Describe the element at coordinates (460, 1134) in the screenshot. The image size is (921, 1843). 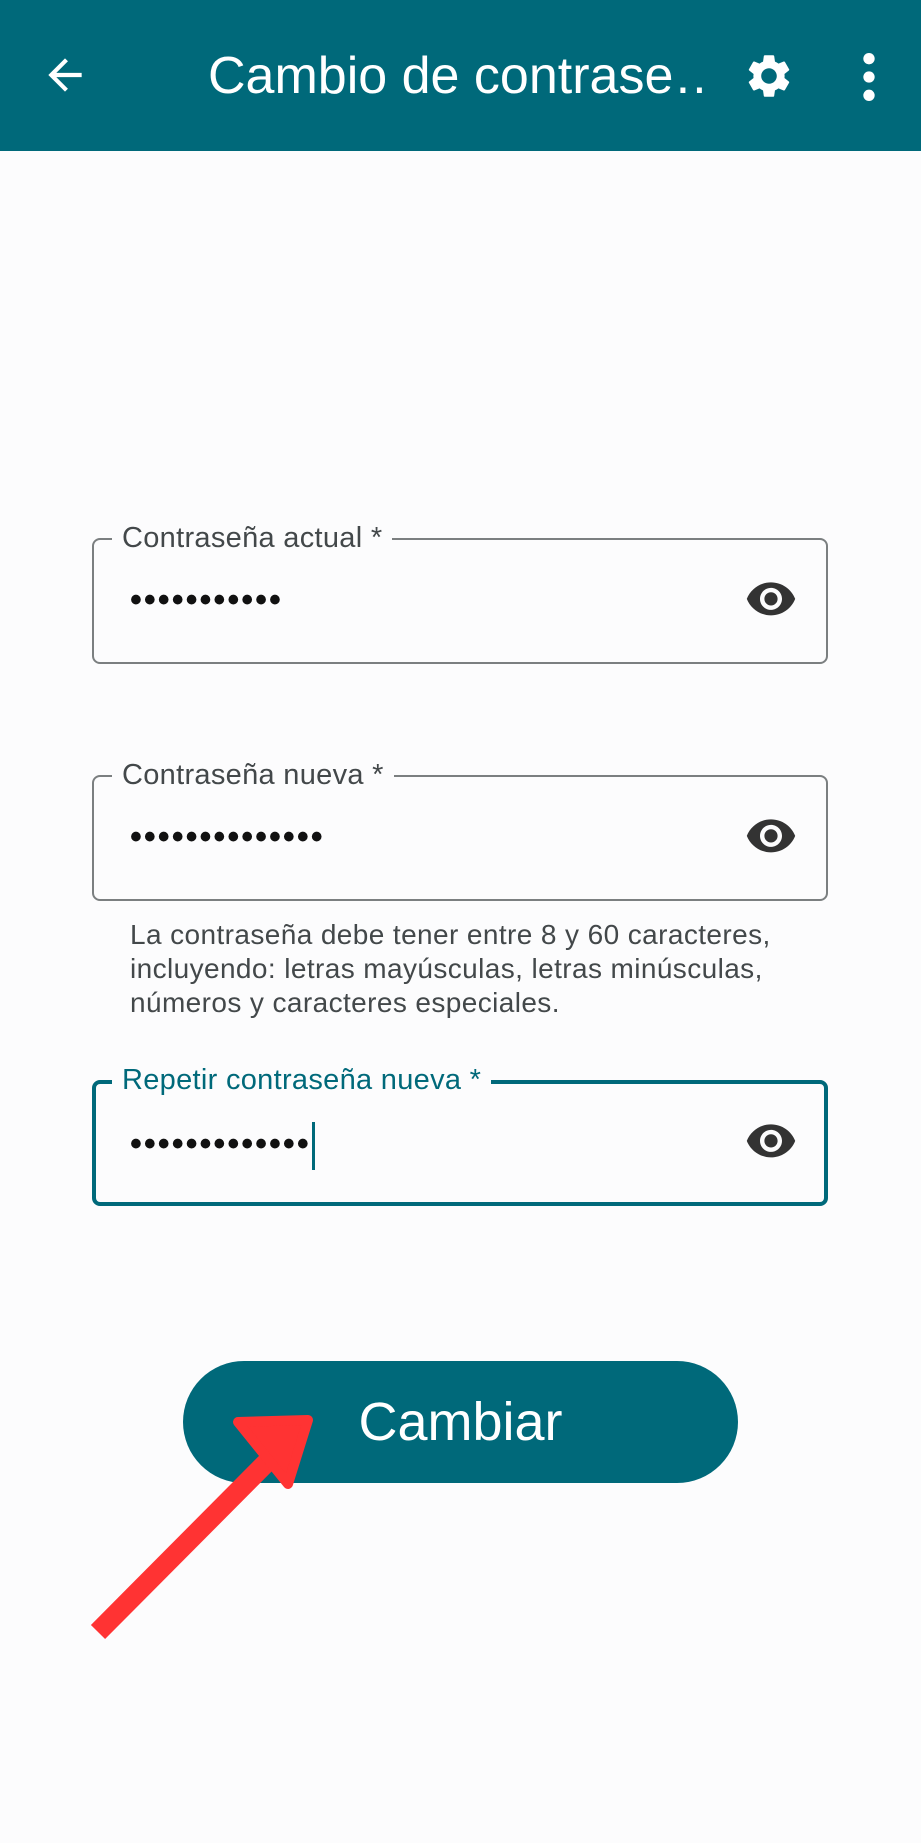
I see `repeat-password-field: Repetir contraseña nueva * •••••••••••••` at that location.